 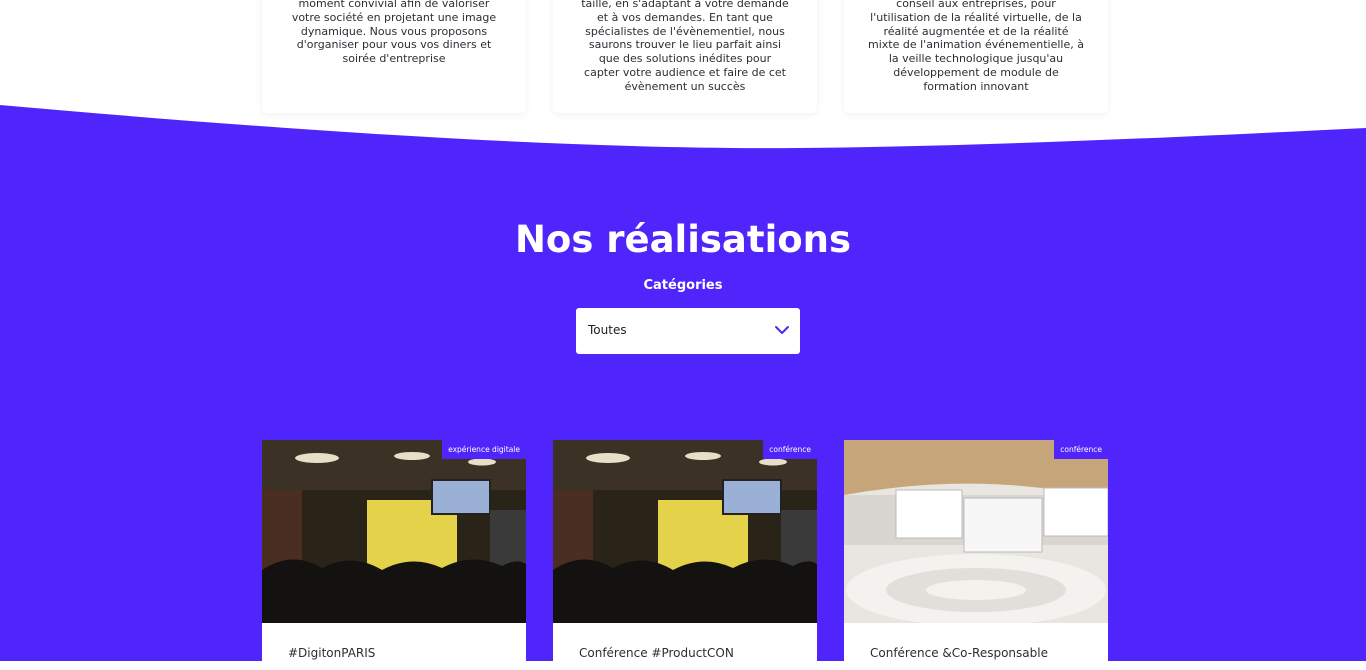 What do you see at coordinates (332, 653) in the screenshot?
I see `project-title: #DigitonPARIS` at bounding box center [332, 653].